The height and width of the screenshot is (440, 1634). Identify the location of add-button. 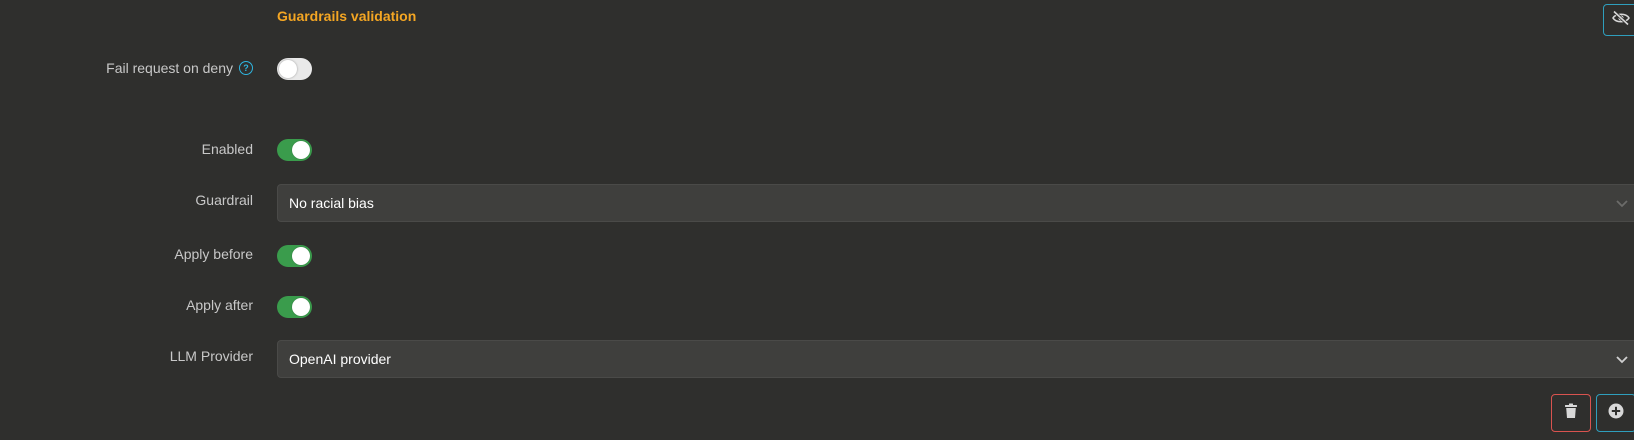
(1615, 413).